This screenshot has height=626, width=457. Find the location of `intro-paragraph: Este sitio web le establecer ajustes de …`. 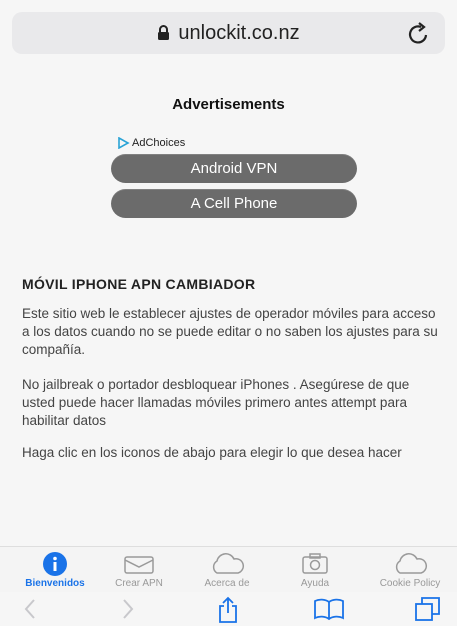

intro-paragraph: Este sitio web le establecer ajustes de … is located at coordinates (230, 331).